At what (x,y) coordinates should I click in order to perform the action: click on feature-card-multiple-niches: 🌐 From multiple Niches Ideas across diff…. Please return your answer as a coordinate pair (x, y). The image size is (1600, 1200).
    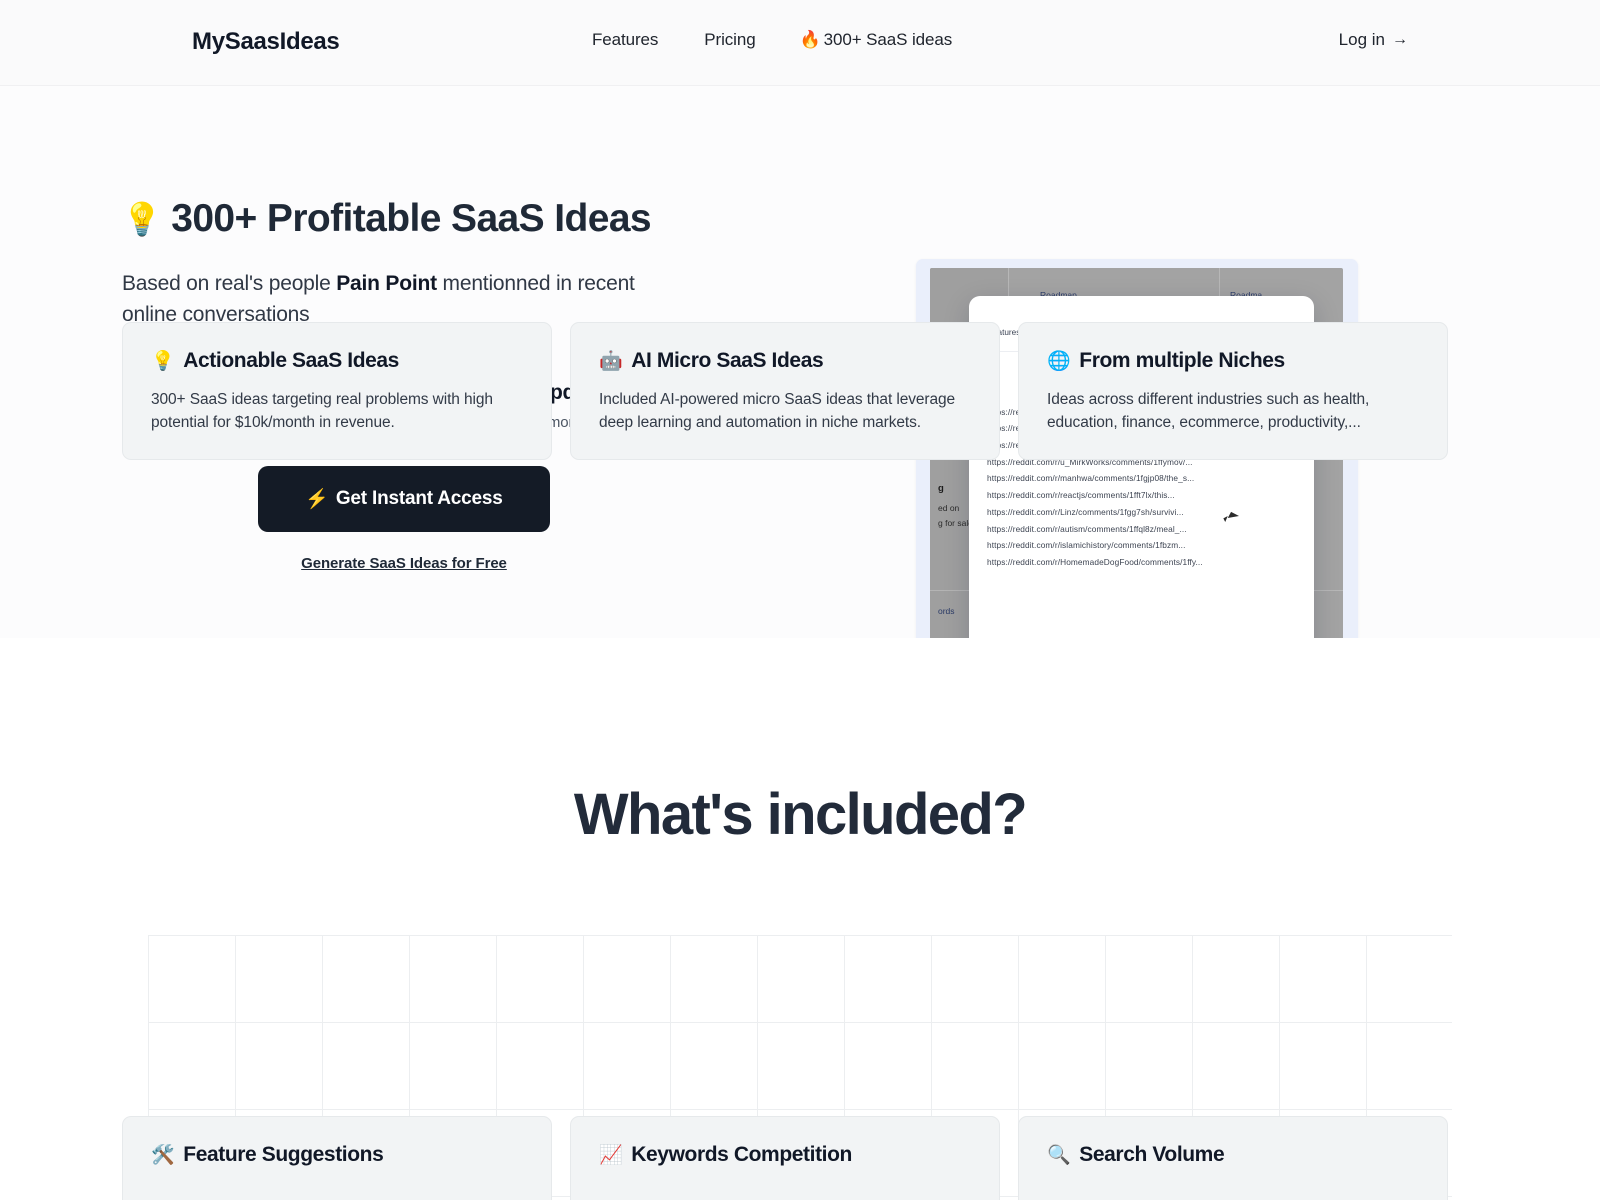
    Looking at the image, I should click on (1233, 391).